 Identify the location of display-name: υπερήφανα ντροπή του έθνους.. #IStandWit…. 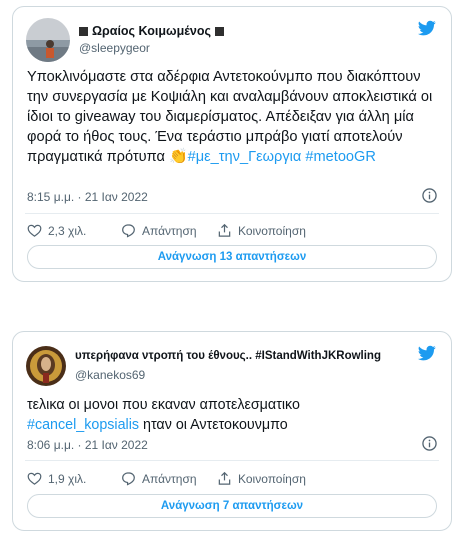
(228, 356).